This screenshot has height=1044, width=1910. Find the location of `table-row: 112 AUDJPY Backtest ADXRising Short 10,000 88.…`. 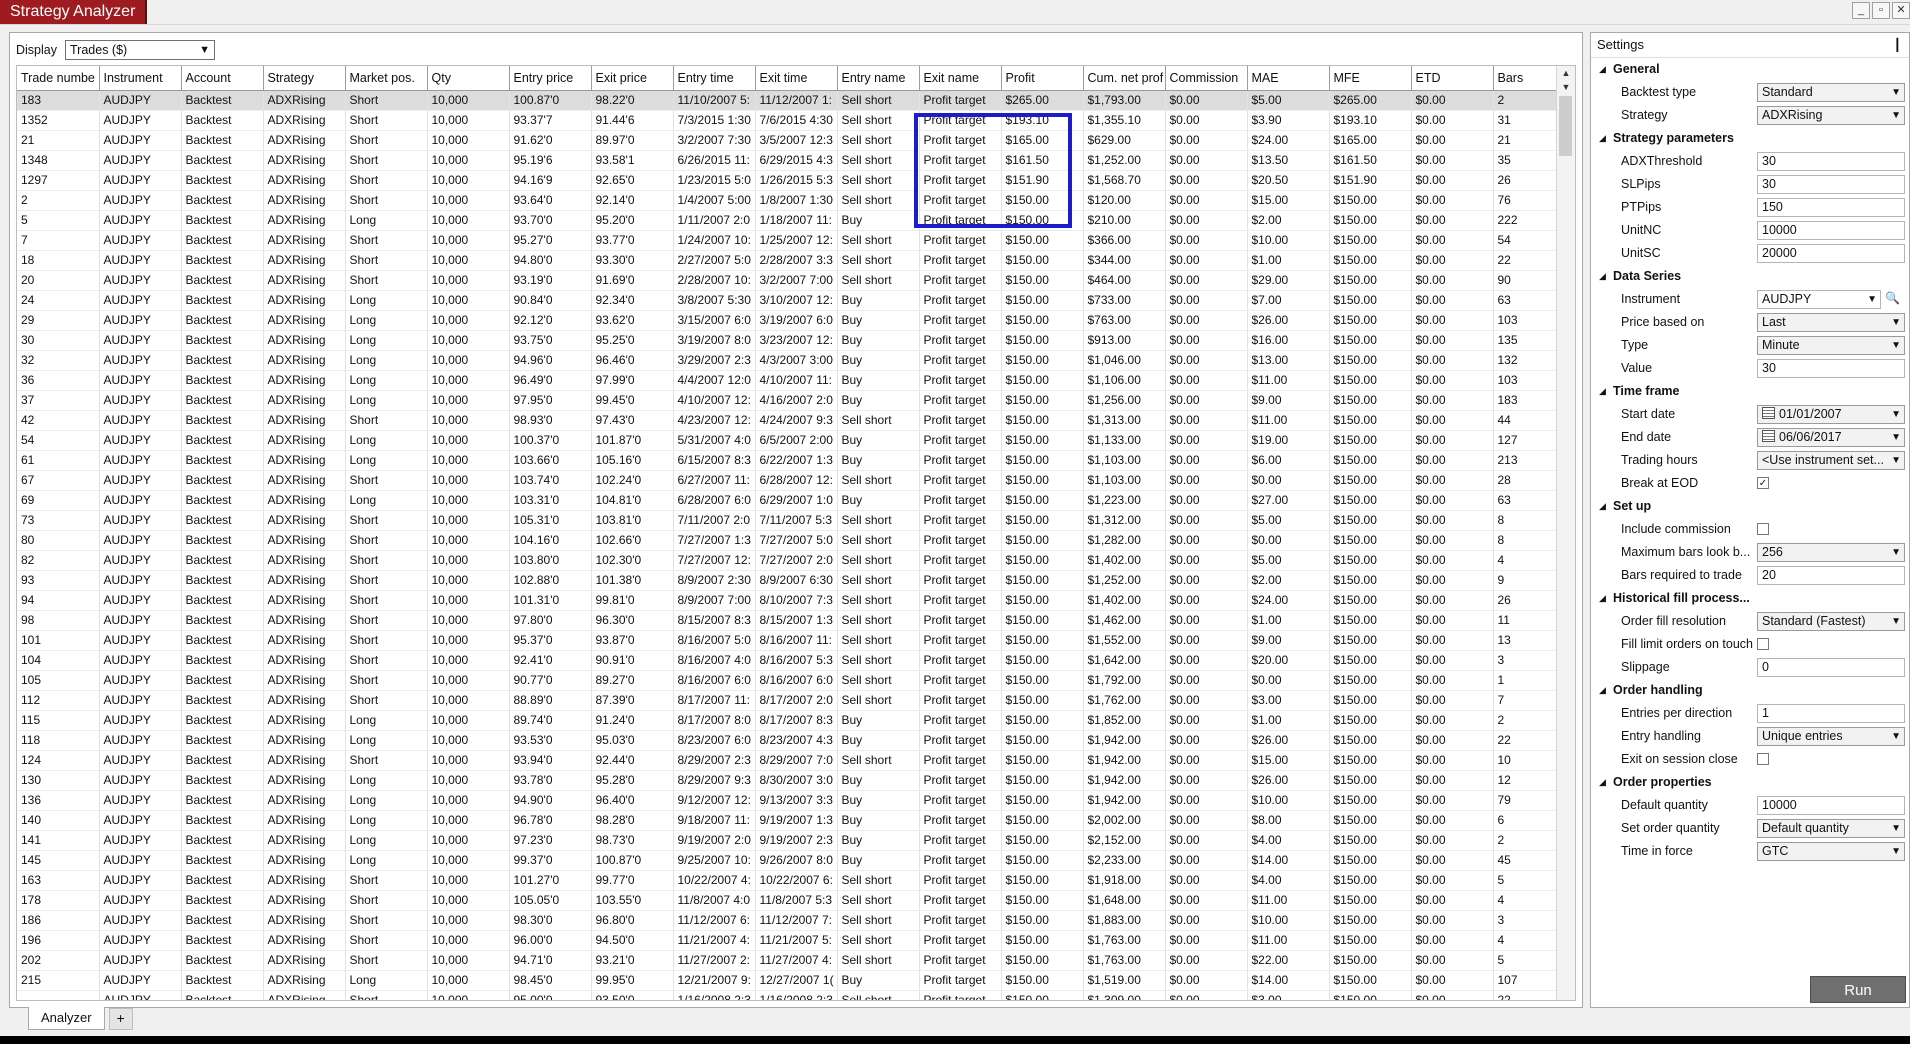

table-row: 112 AUDJPY Backtest ADXRising Short 10,000 88.… is located at coordinates (788, 700).